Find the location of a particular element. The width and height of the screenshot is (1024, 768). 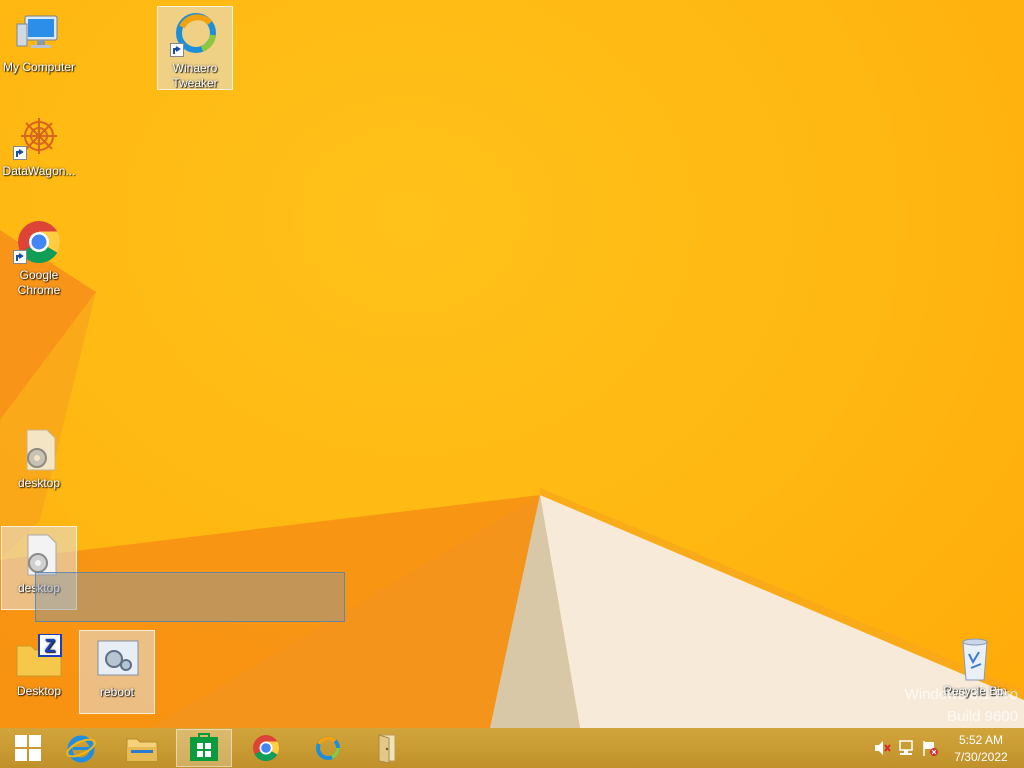

desktop-icon-my-computer: My Computer is located at coordinates (39, 48).